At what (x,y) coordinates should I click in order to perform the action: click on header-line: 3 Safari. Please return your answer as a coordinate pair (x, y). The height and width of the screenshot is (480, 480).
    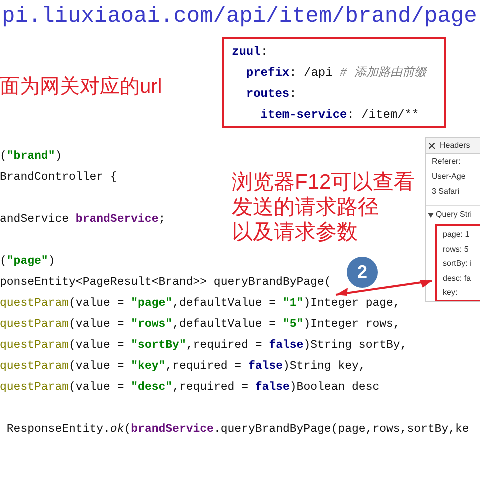
    Looking at the image, I should click on (446, 192).